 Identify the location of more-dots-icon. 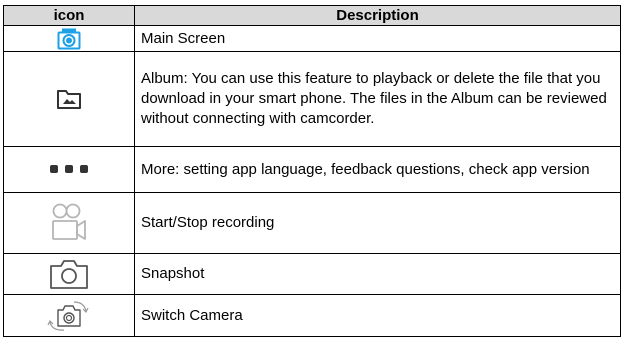
(69, 169).